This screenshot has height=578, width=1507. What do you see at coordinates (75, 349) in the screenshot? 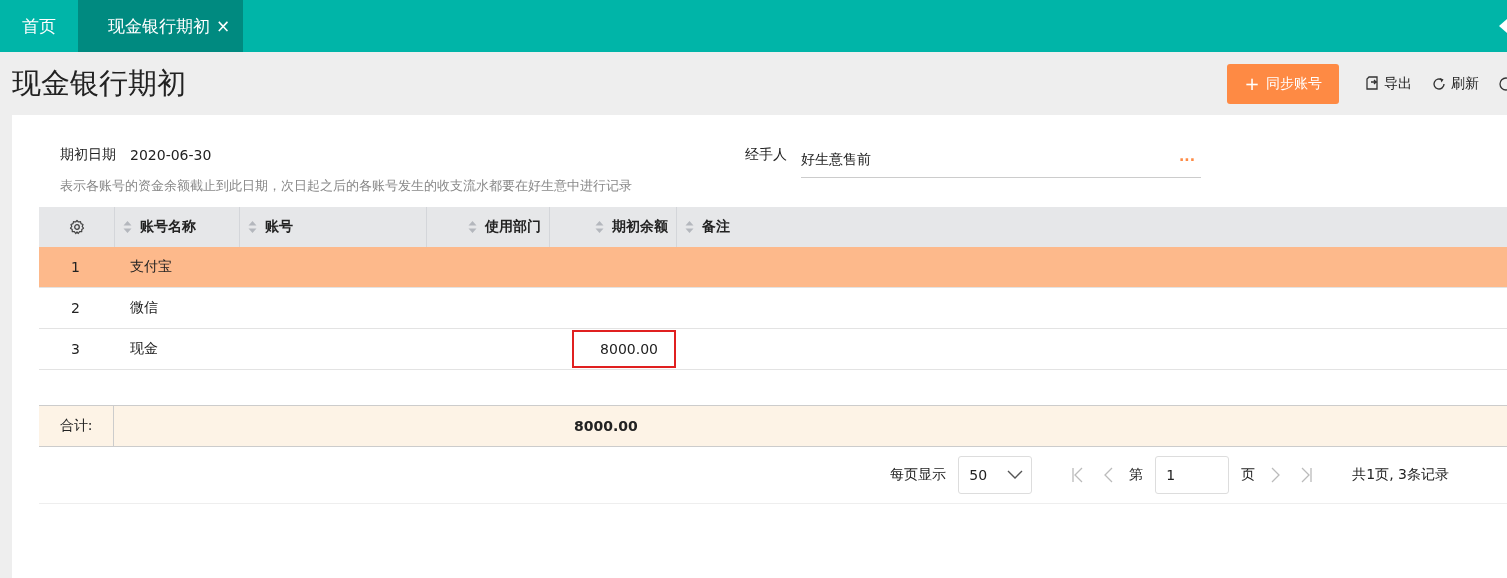
I see `row-number: 3` at bounding box center [75, 349].